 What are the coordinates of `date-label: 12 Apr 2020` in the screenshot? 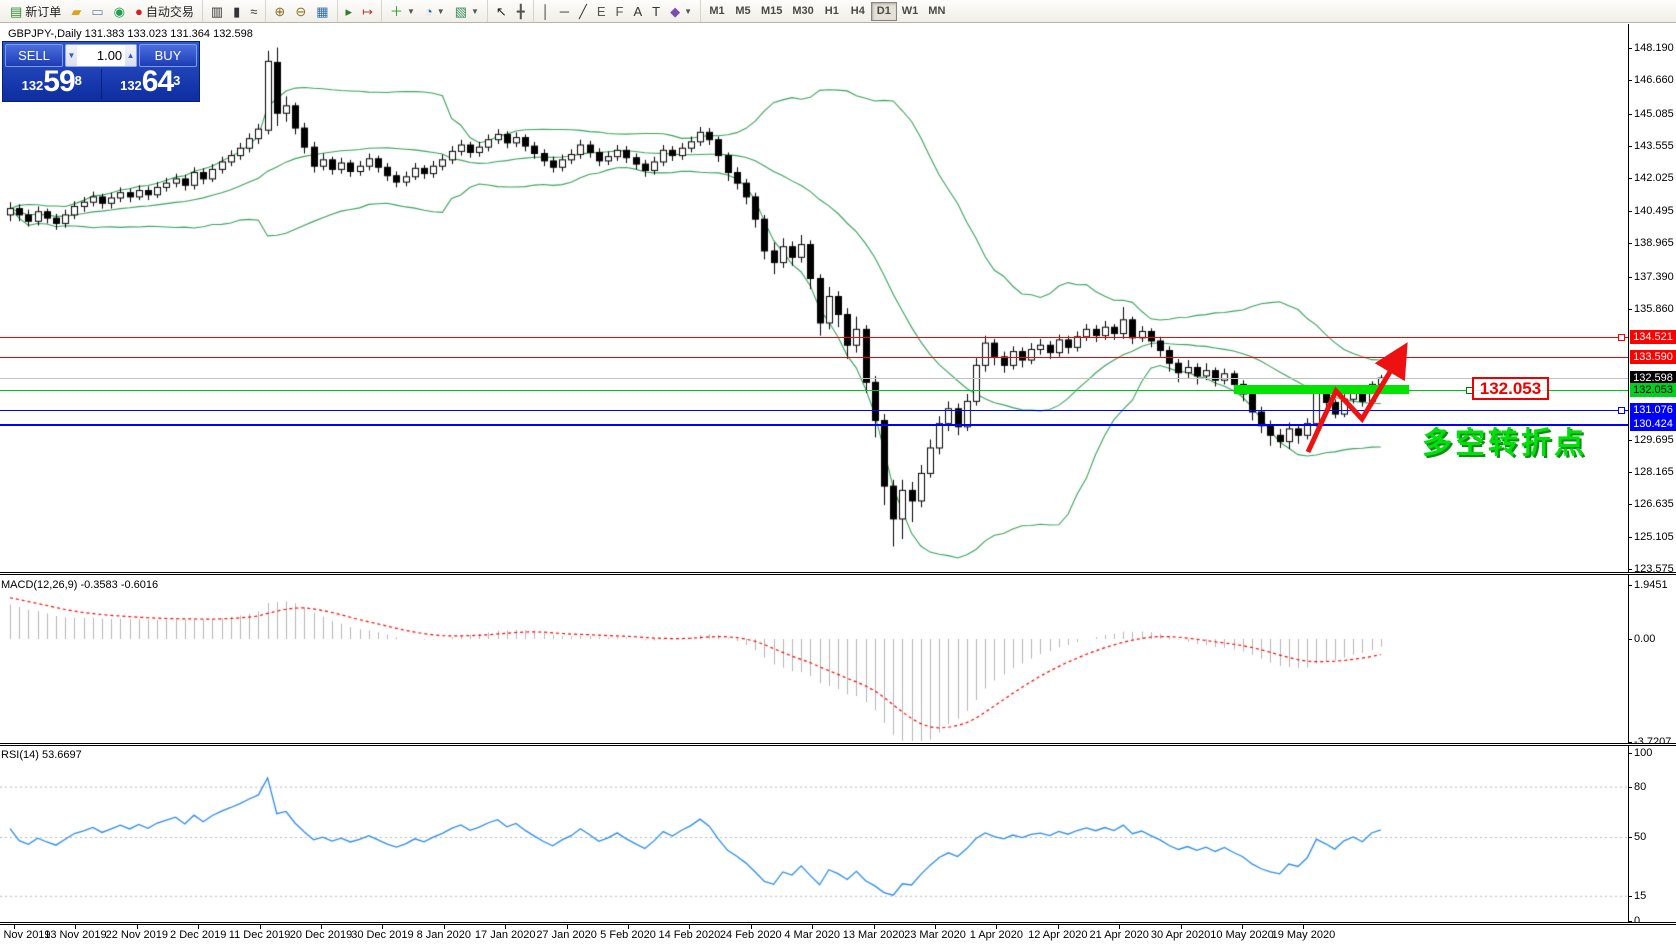 It's located at (1058, 935).